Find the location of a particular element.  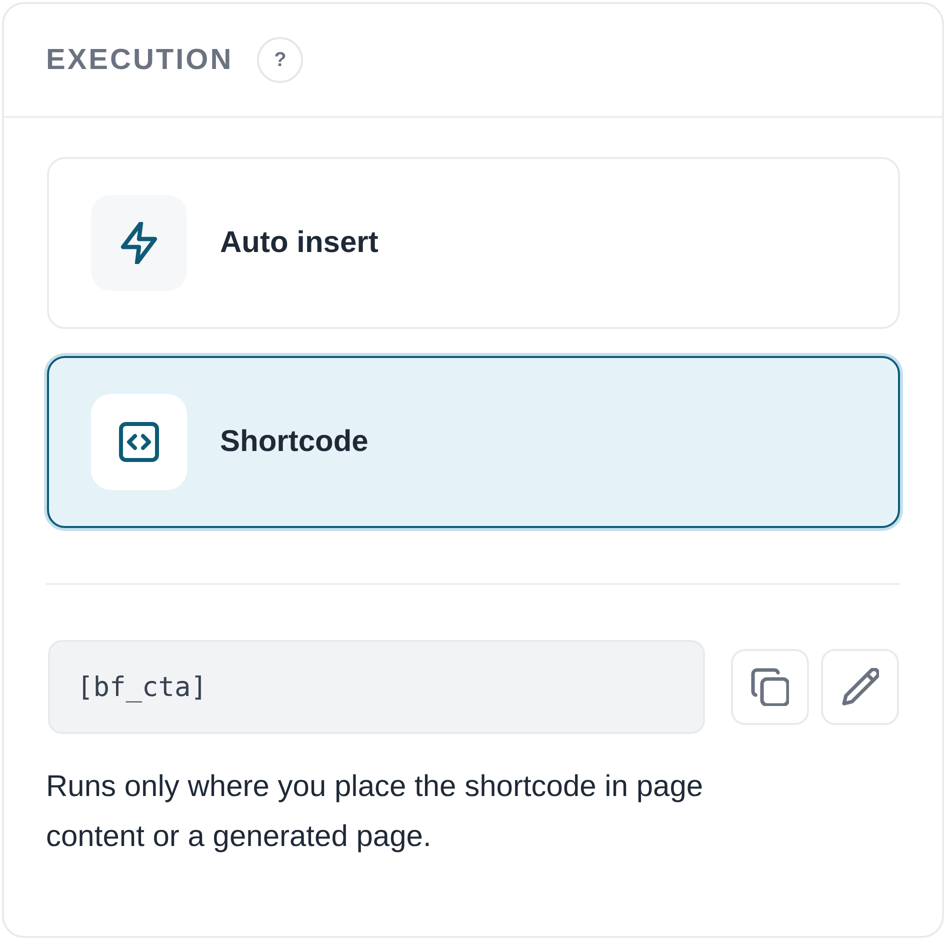

copy-icon is located at coordinates (770, 687).